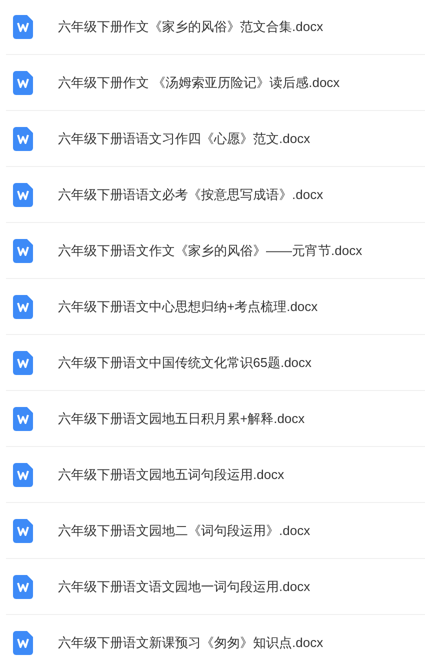 The image size is (425, 660). I want to click on file-name: 六年级下册语文园地二《词句段运用》.docx, so click(184, 530).